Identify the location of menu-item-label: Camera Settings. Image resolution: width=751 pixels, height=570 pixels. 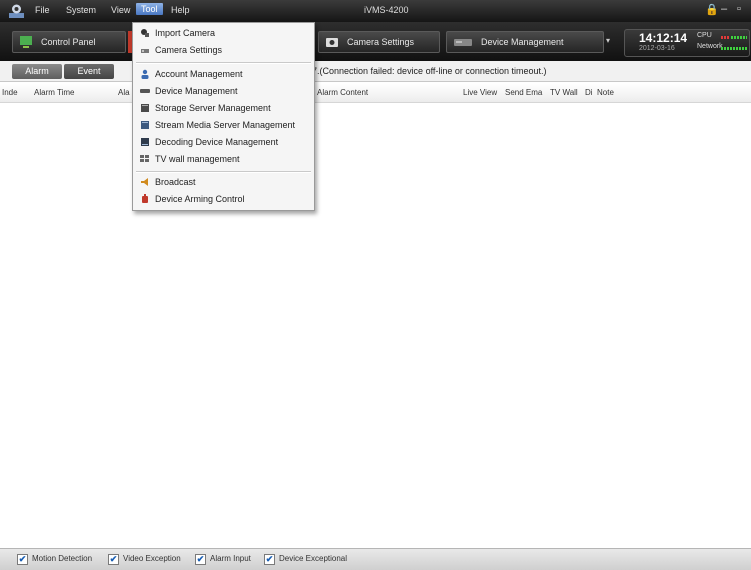
(189, 50).